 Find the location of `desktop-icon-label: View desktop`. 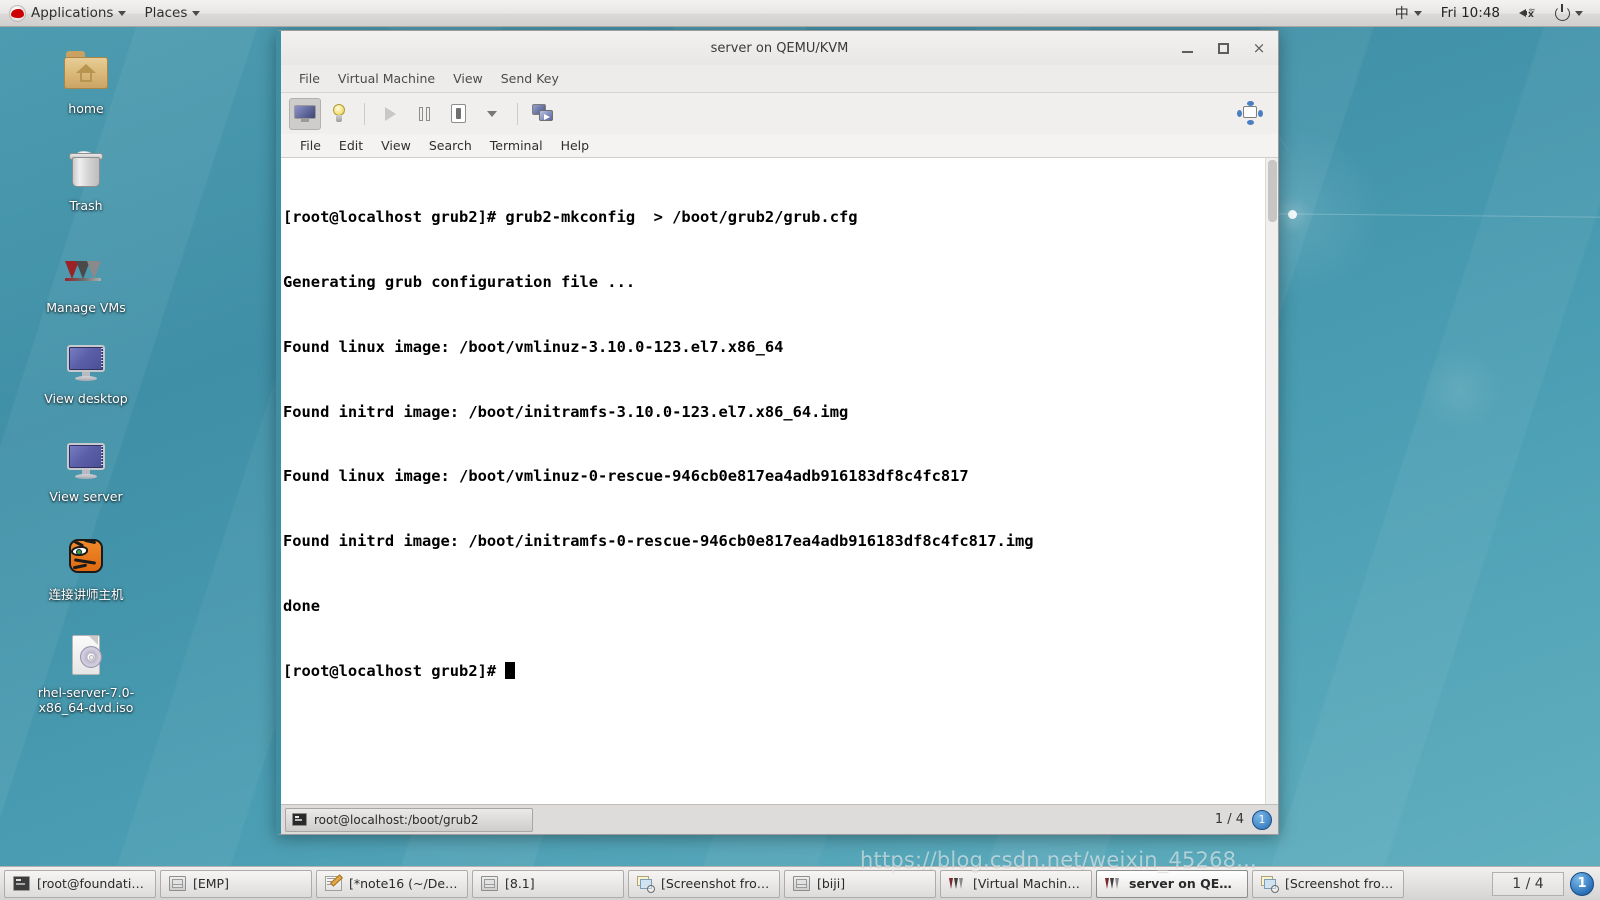

desktop-icon-label: View desktop is located at coordinates (86, 398).